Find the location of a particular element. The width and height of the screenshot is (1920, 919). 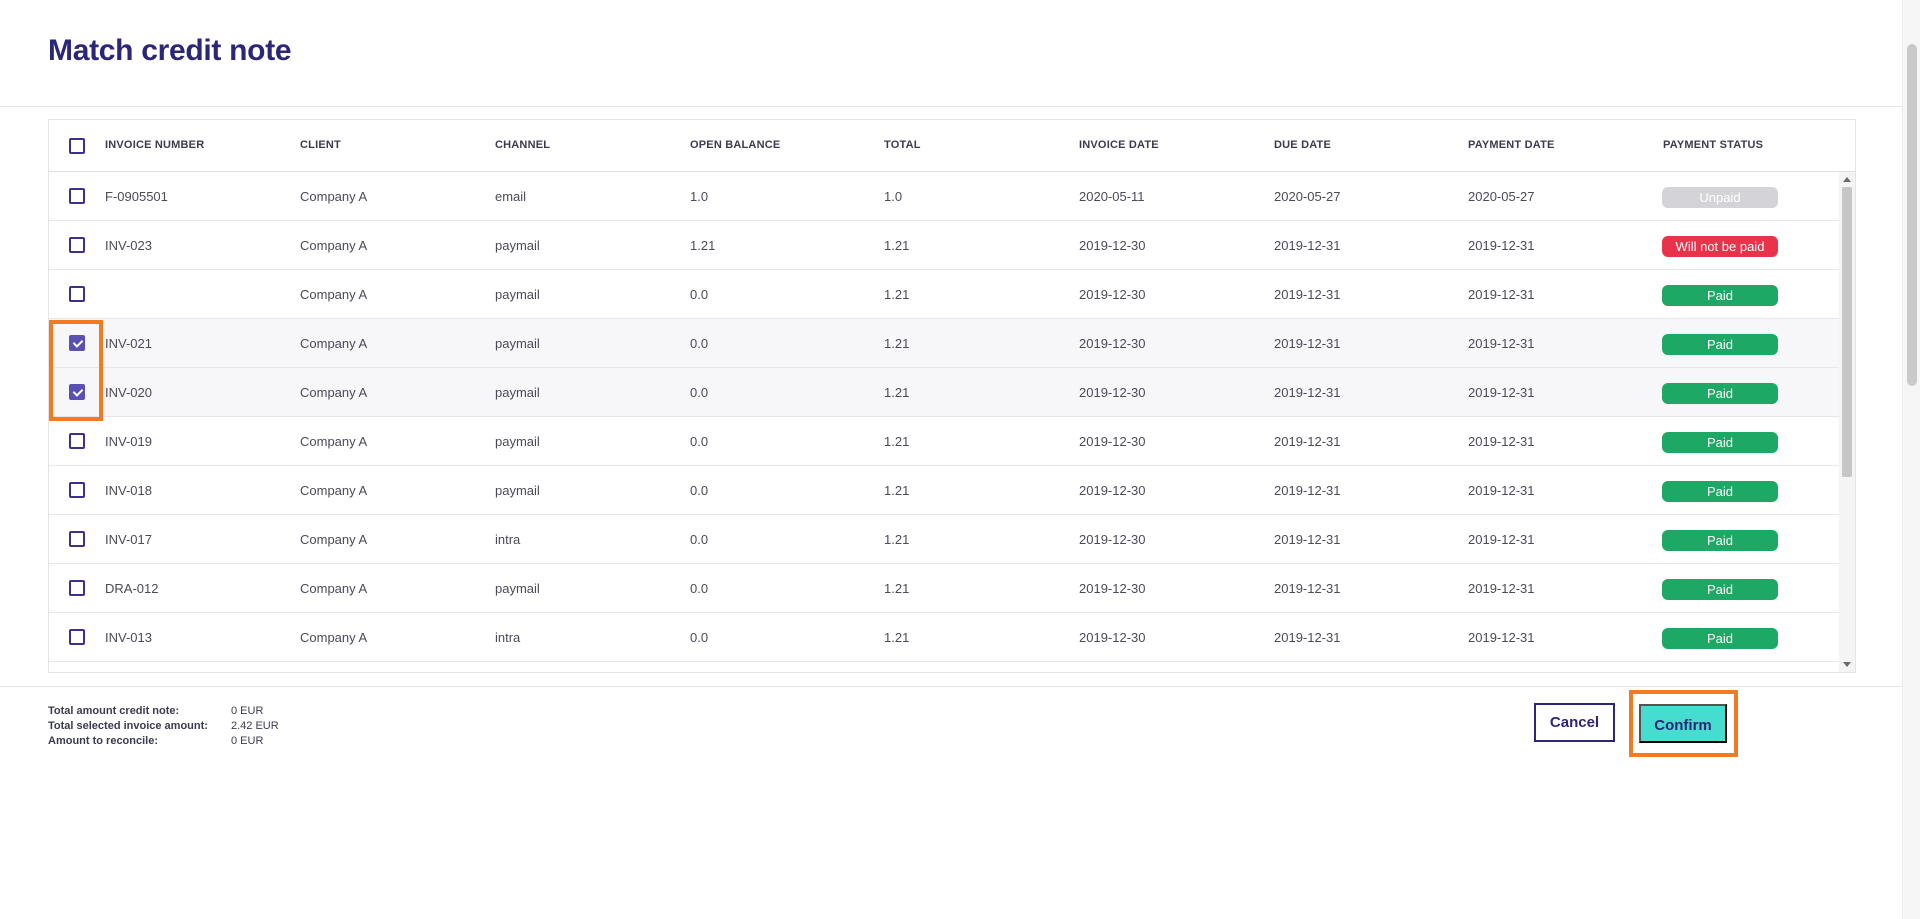

scroll-up-arrow-icon is located at coordinates (1847, 179).